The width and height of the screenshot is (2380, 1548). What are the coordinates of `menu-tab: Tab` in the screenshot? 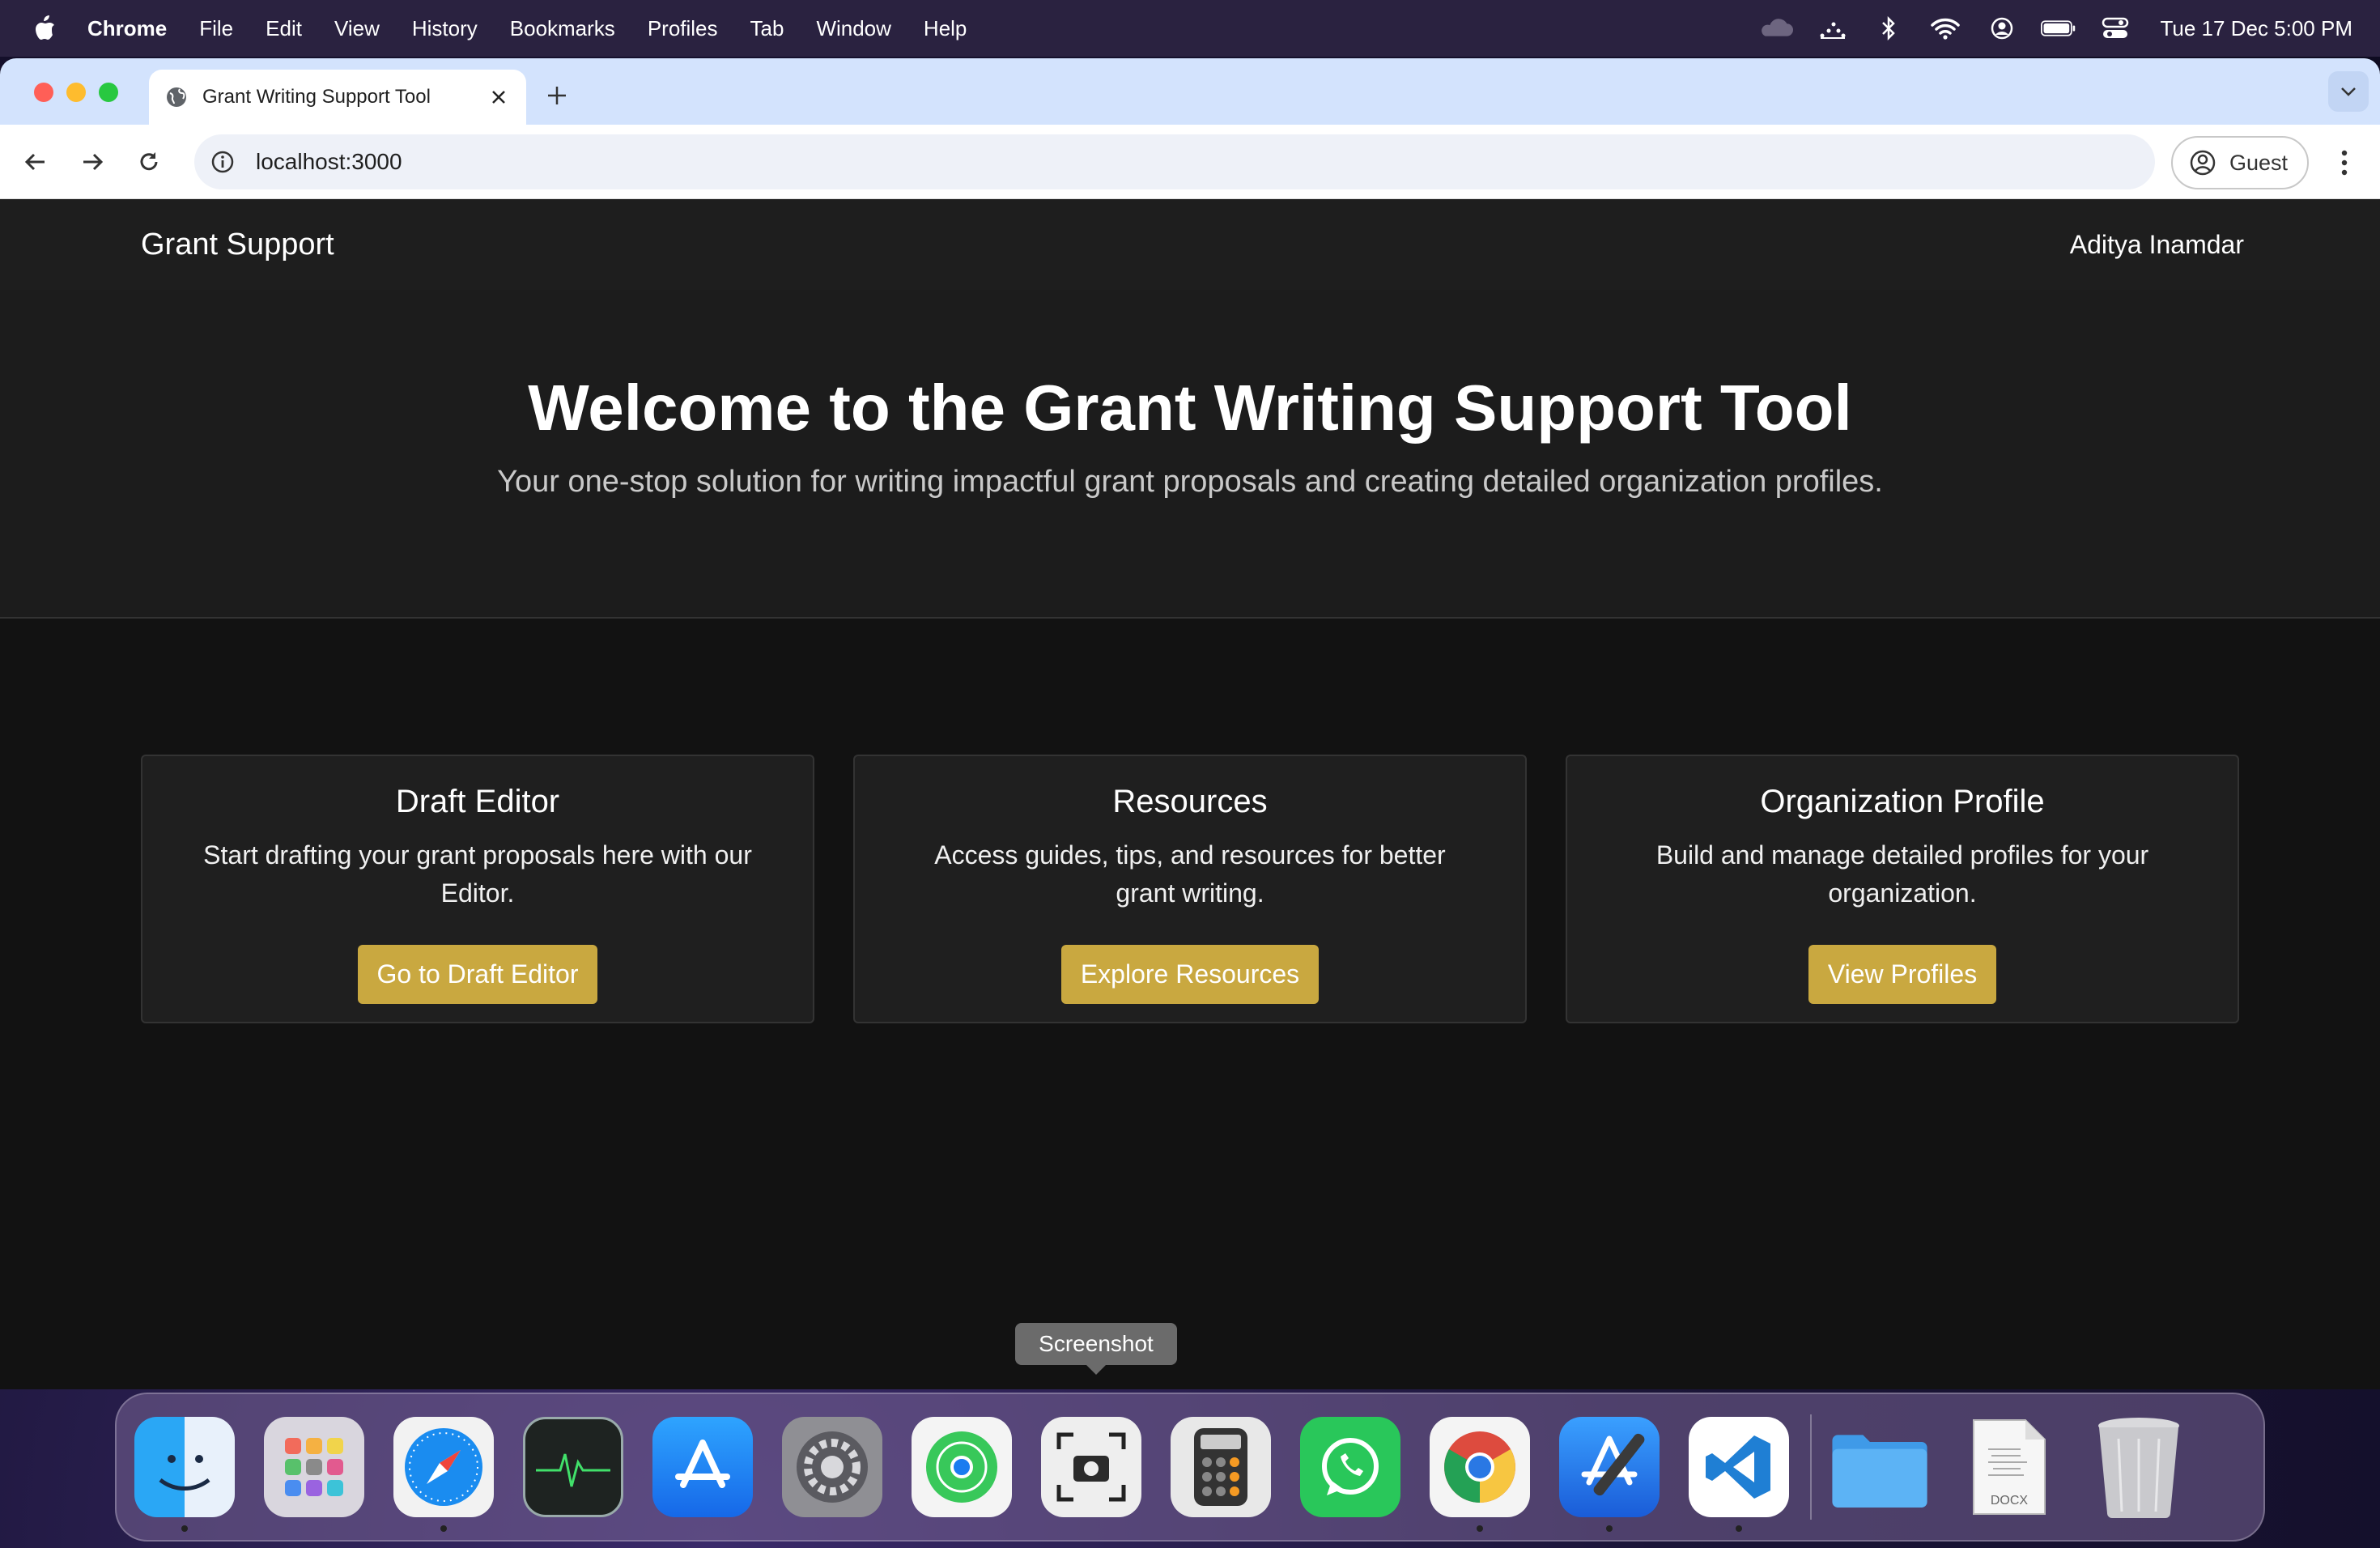 It's located at (767, 29).